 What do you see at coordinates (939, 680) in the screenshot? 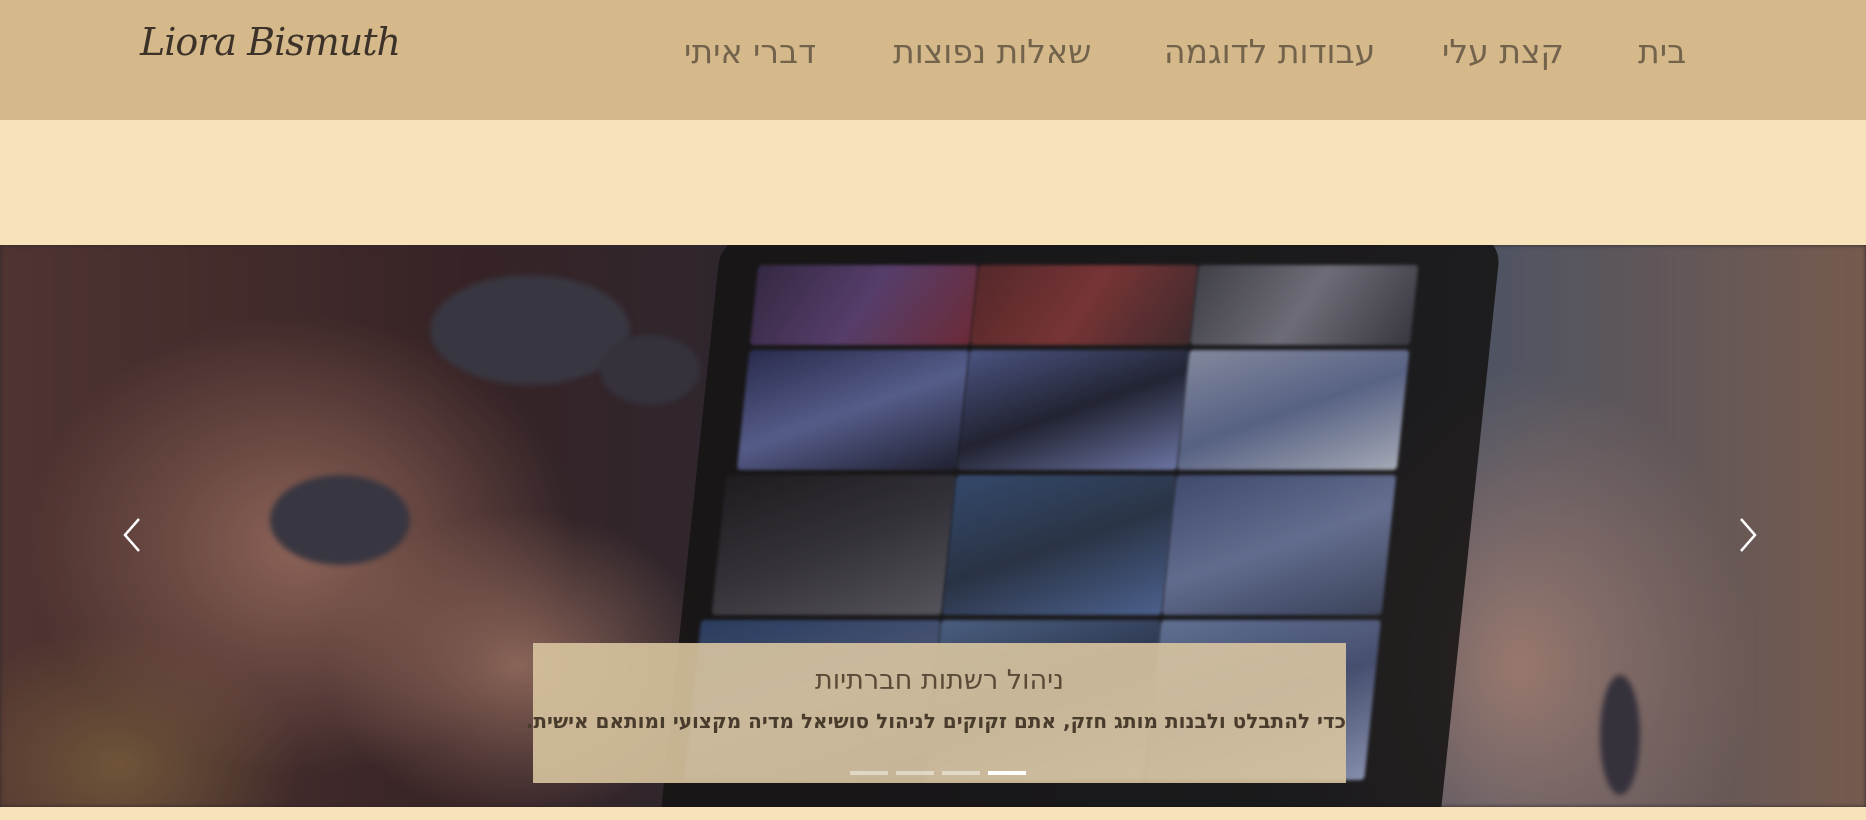
I see `slide-caption-title: ניהול רשתות חברתיות` at bounding box center [939, 680].